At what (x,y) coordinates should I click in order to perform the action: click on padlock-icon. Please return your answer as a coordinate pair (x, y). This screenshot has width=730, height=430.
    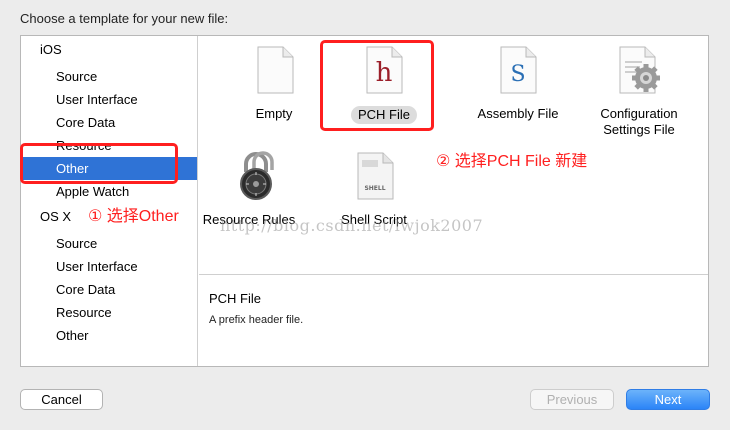
    Looking at the image, I should click on (258, 177).